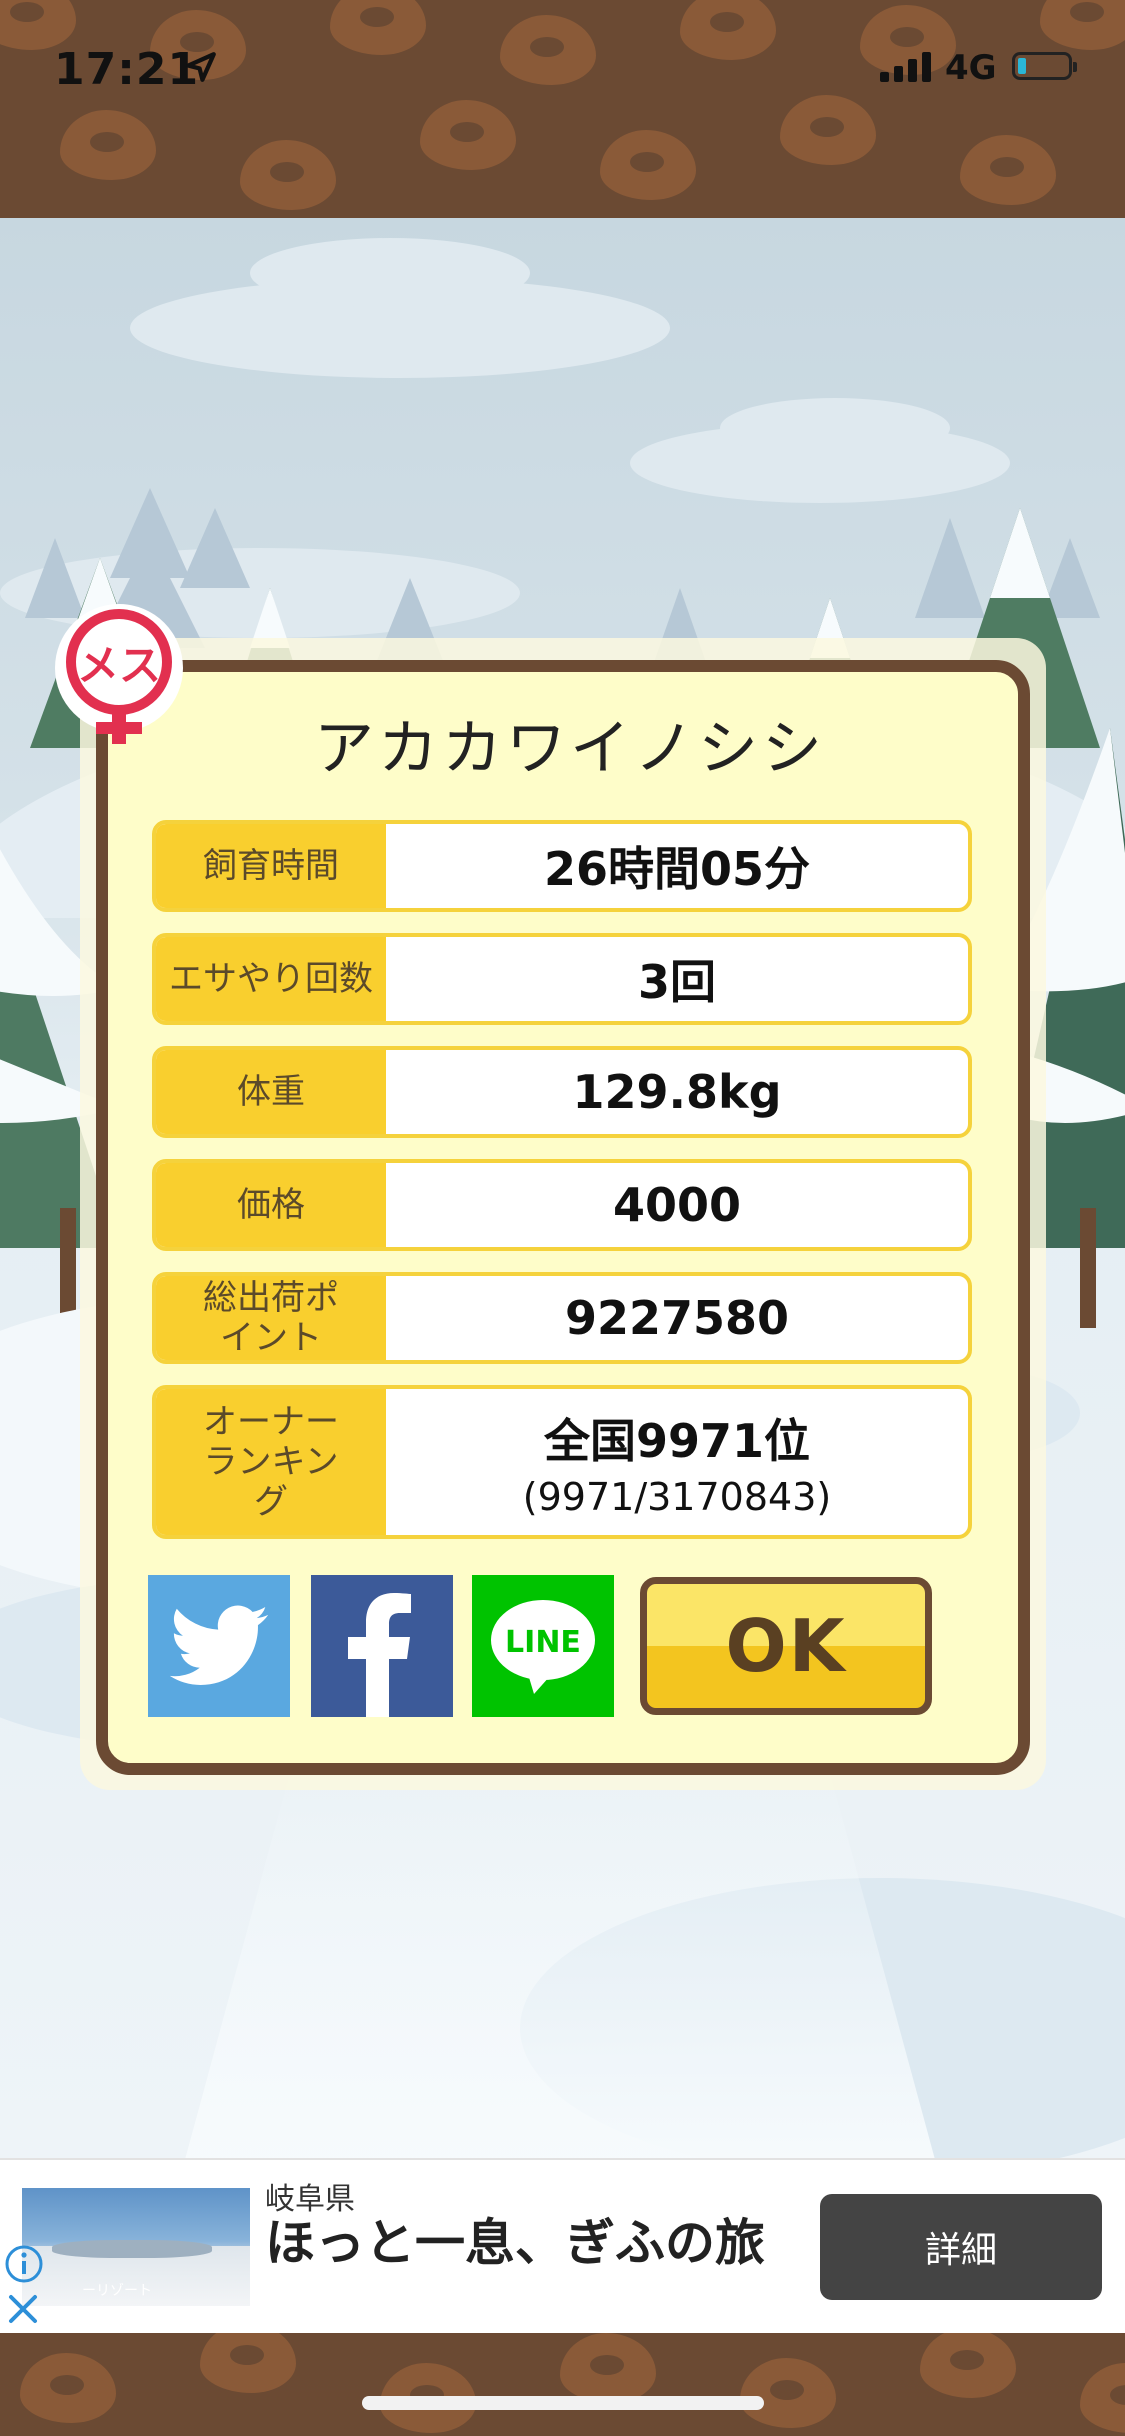 The image size is (1125, 2436). I want to click on top-pattern-bar, so click(562, 109).